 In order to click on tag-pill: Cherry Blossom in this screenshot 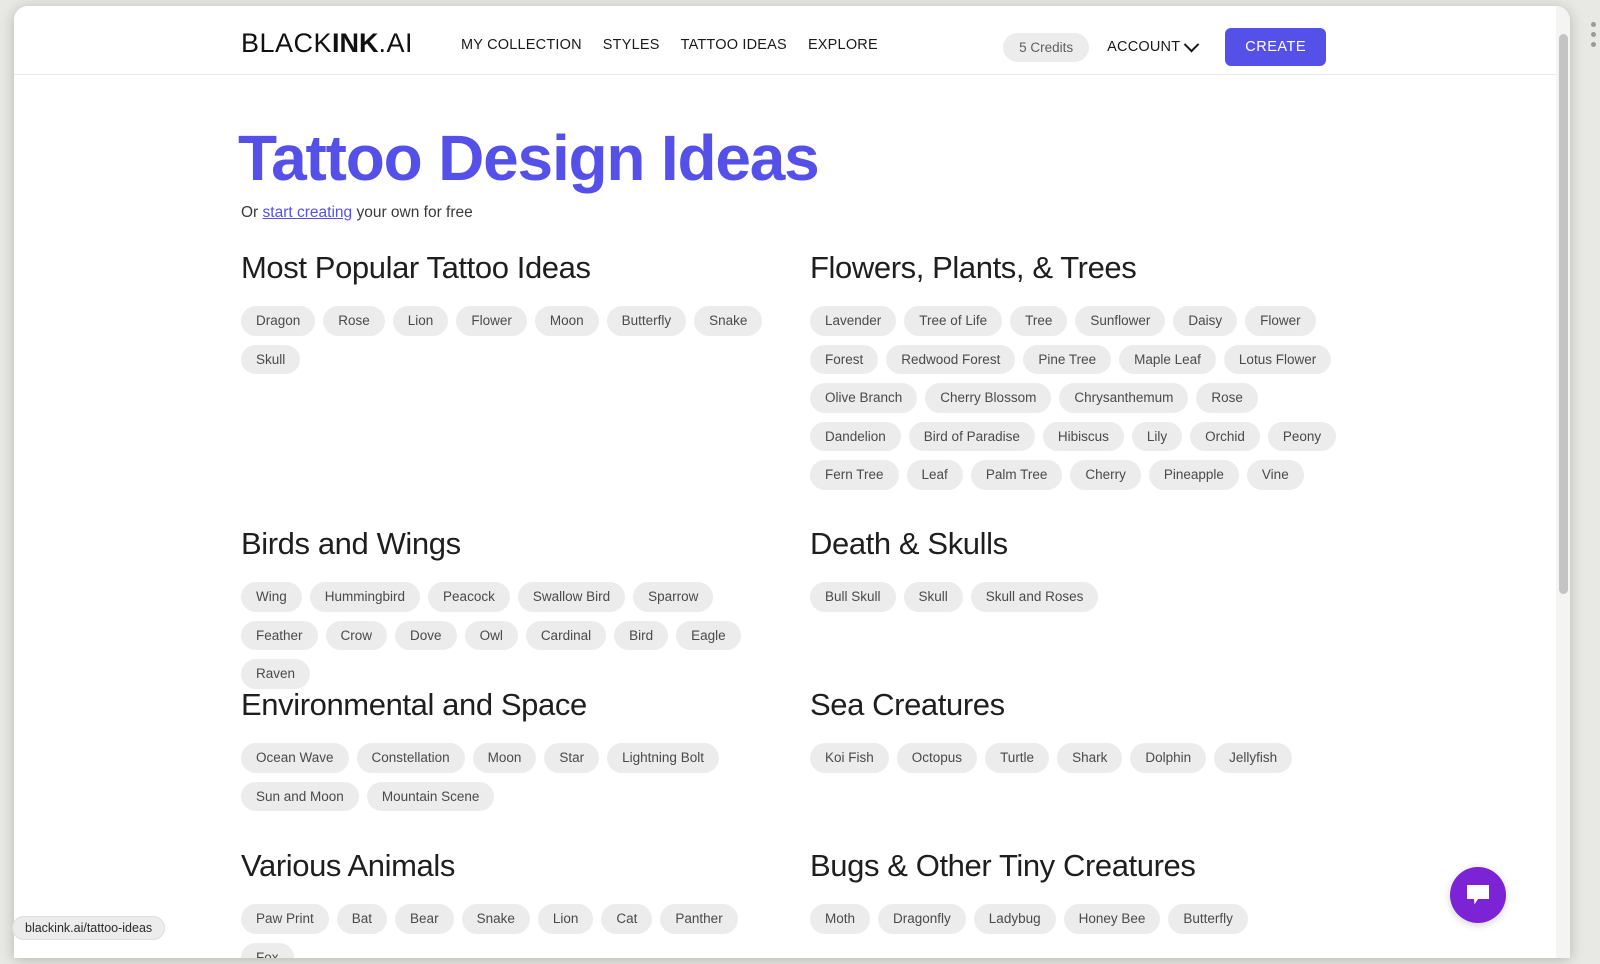, I will do `click(988, 398)`.